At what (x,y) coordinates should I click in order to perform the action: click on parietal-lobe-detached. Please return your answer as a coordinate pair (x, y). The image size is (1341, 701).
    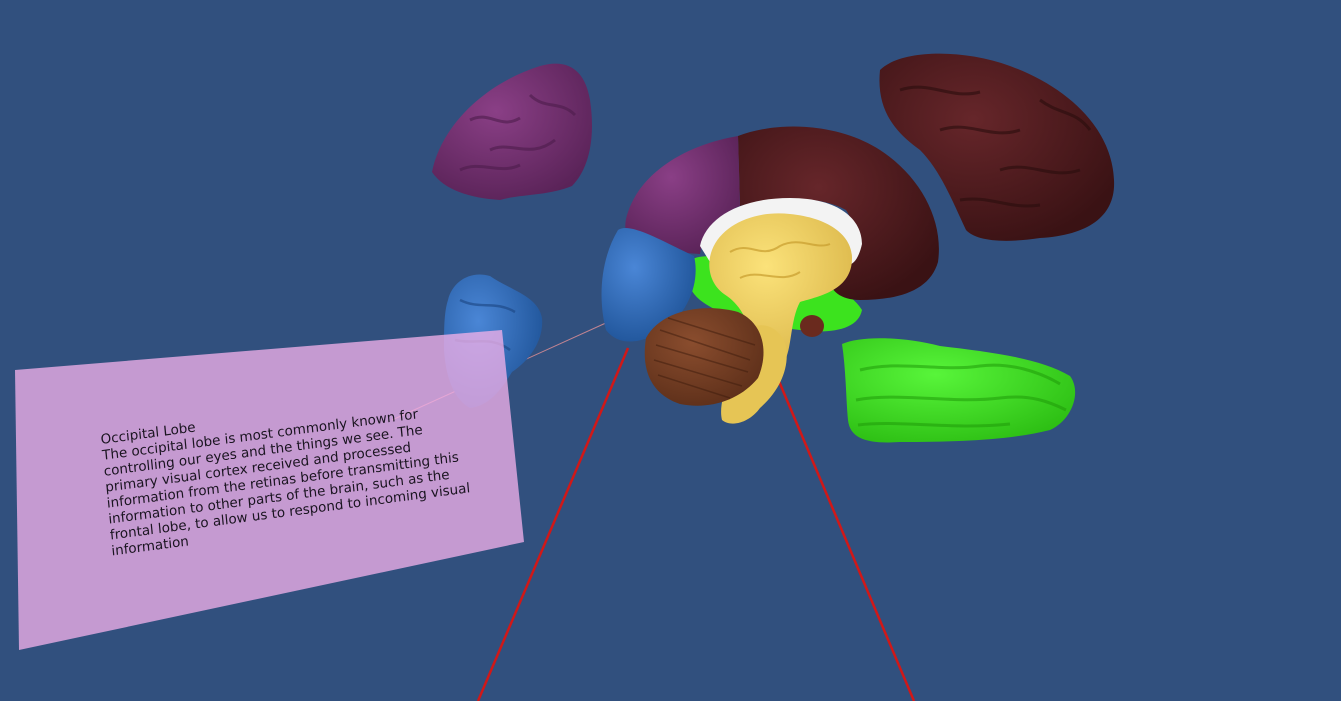
    Looking at the image, I should click on (512, 131).